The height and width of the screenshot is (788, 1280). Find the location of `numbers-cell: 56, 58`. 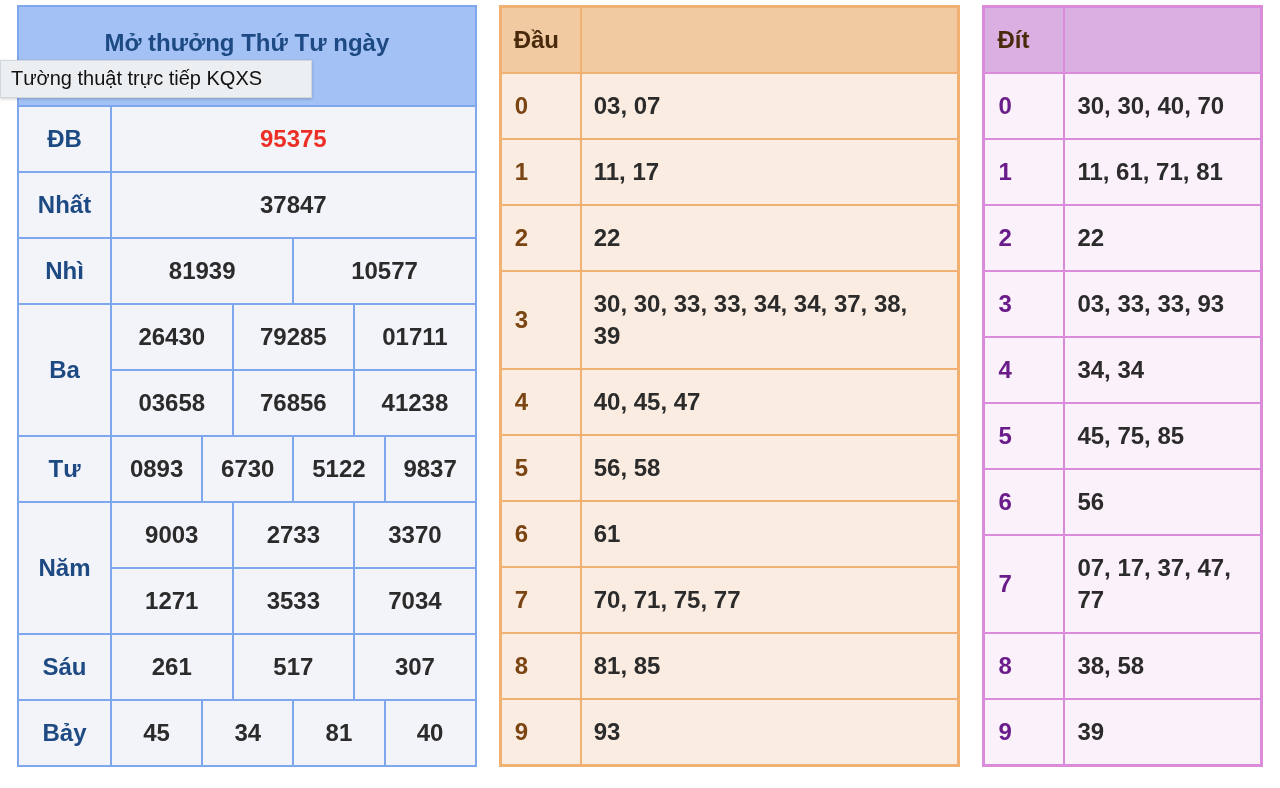

numbers-cell: 56, 58 is located at coordinates (769, 468).